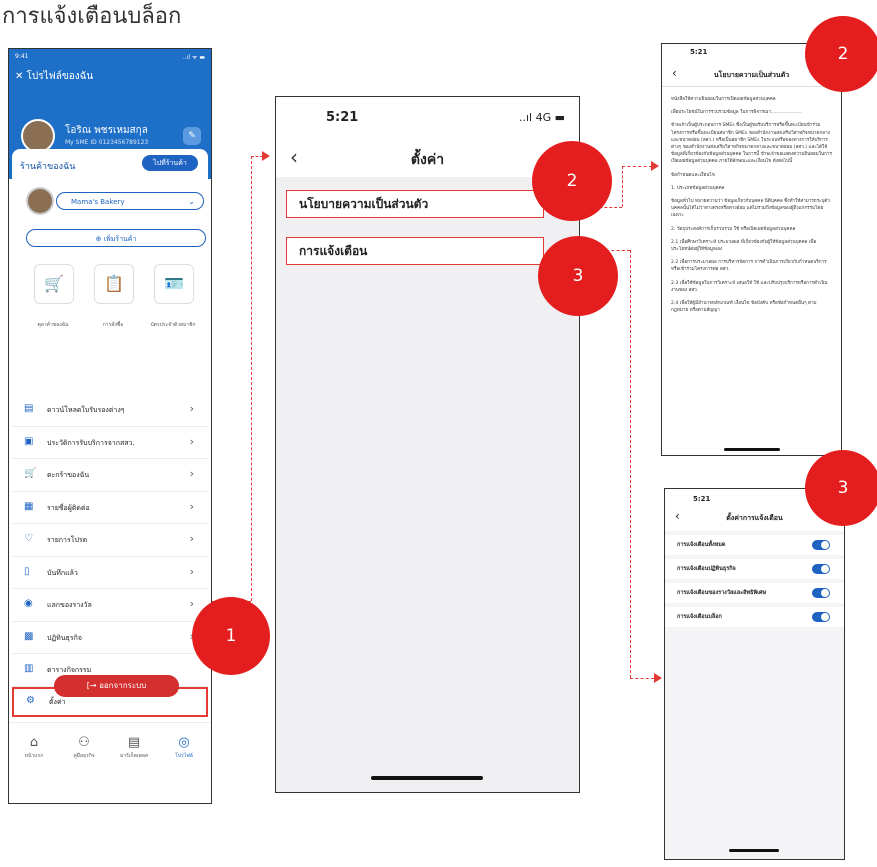 Image resolution: width=877 pixels, height=867 pixels. Describe the element at coordinates (98, 202) in the screenshot. I see `shop-name: Mama's Bakery` at that location.